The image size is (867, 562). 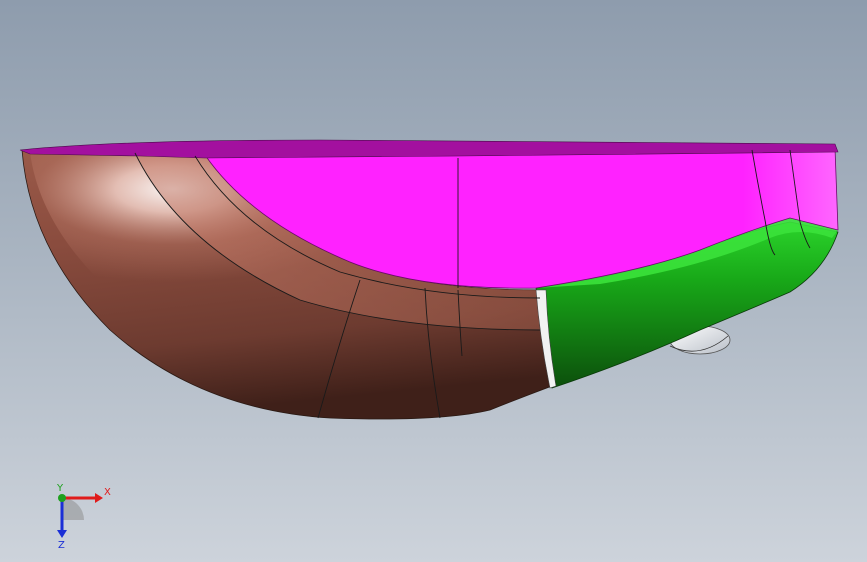 I want to click on y-axis-marker, so click(x=62, y=498).